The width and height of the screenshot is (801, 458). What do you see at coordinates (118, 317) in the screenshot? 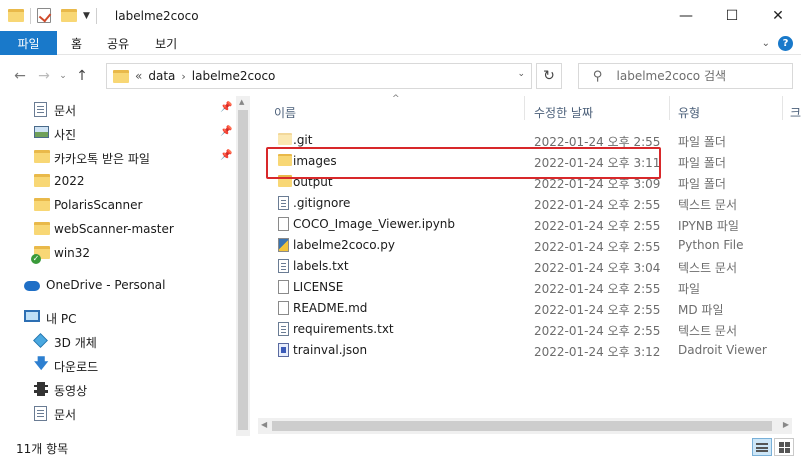
I see `nav-item-this-pc: 내 PC` at bounding box center [118, 317].